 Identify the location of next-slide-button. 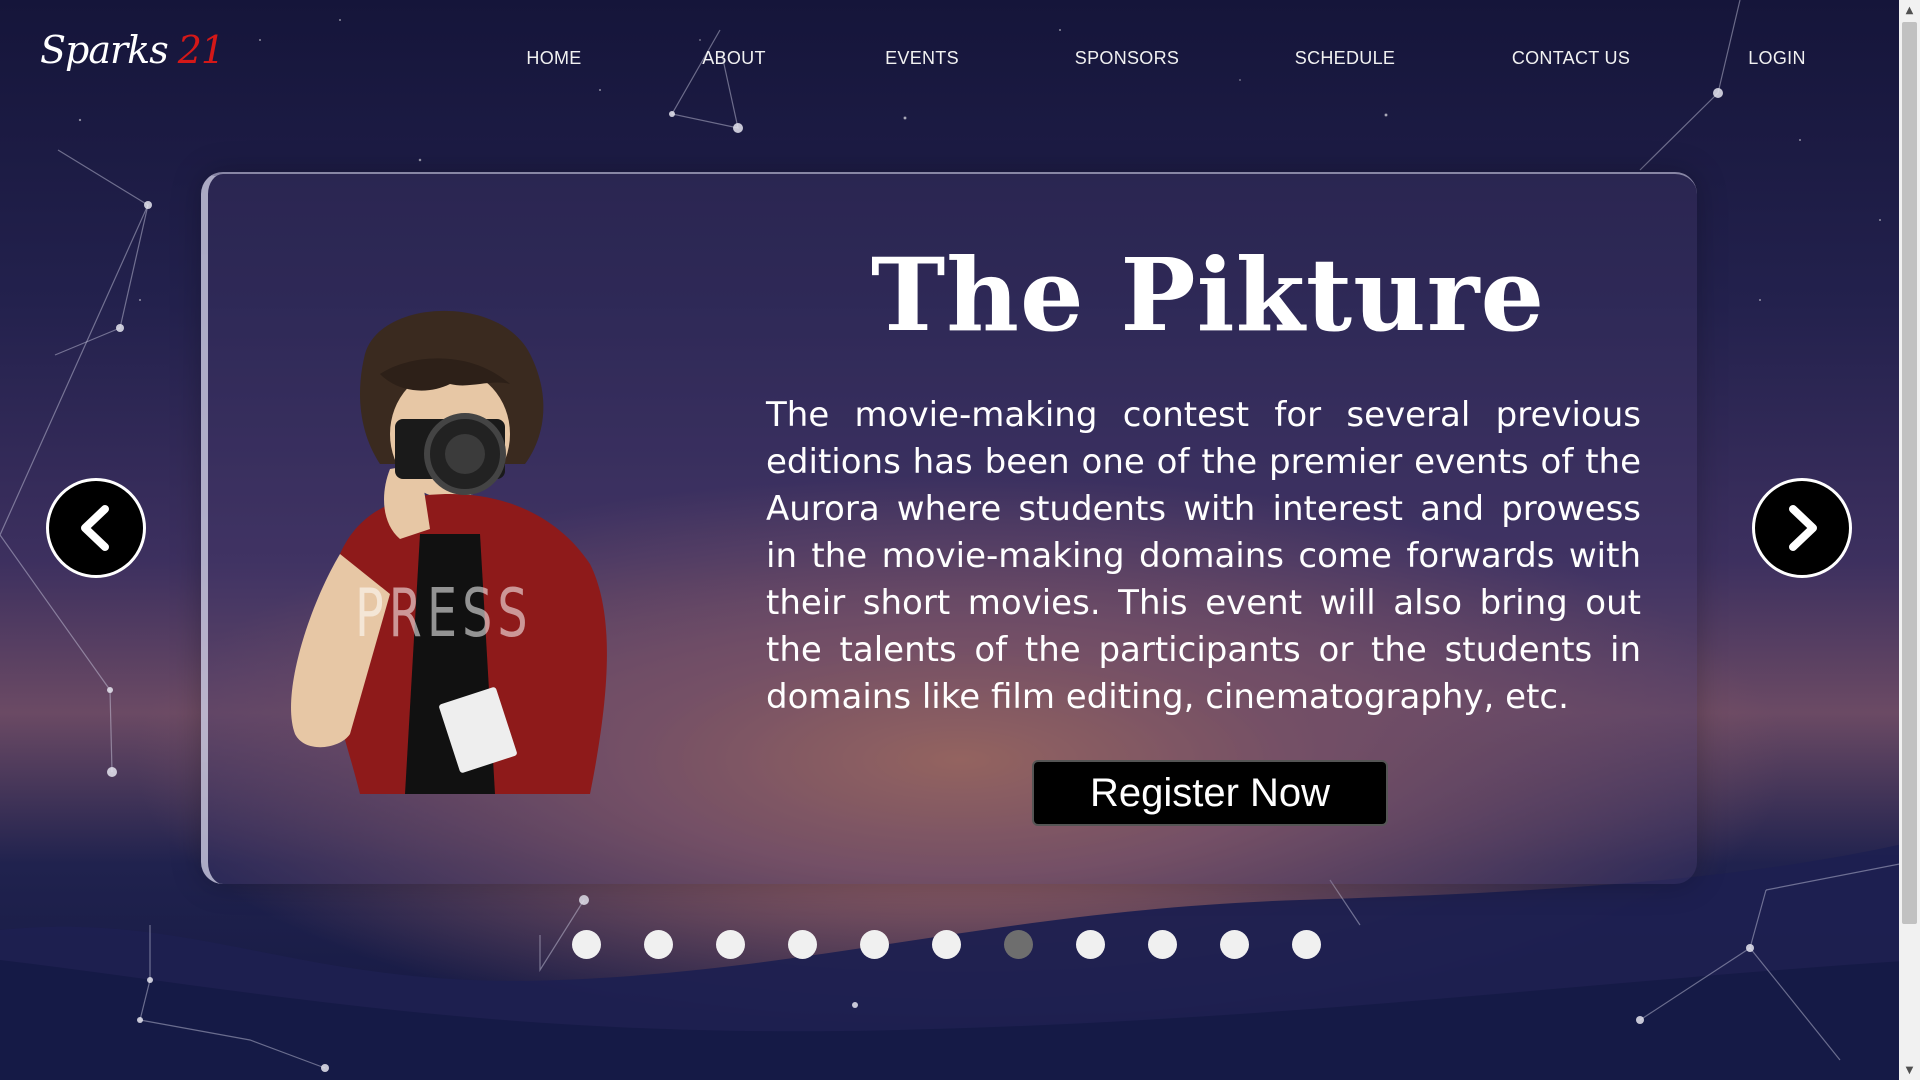
(1802, 528).